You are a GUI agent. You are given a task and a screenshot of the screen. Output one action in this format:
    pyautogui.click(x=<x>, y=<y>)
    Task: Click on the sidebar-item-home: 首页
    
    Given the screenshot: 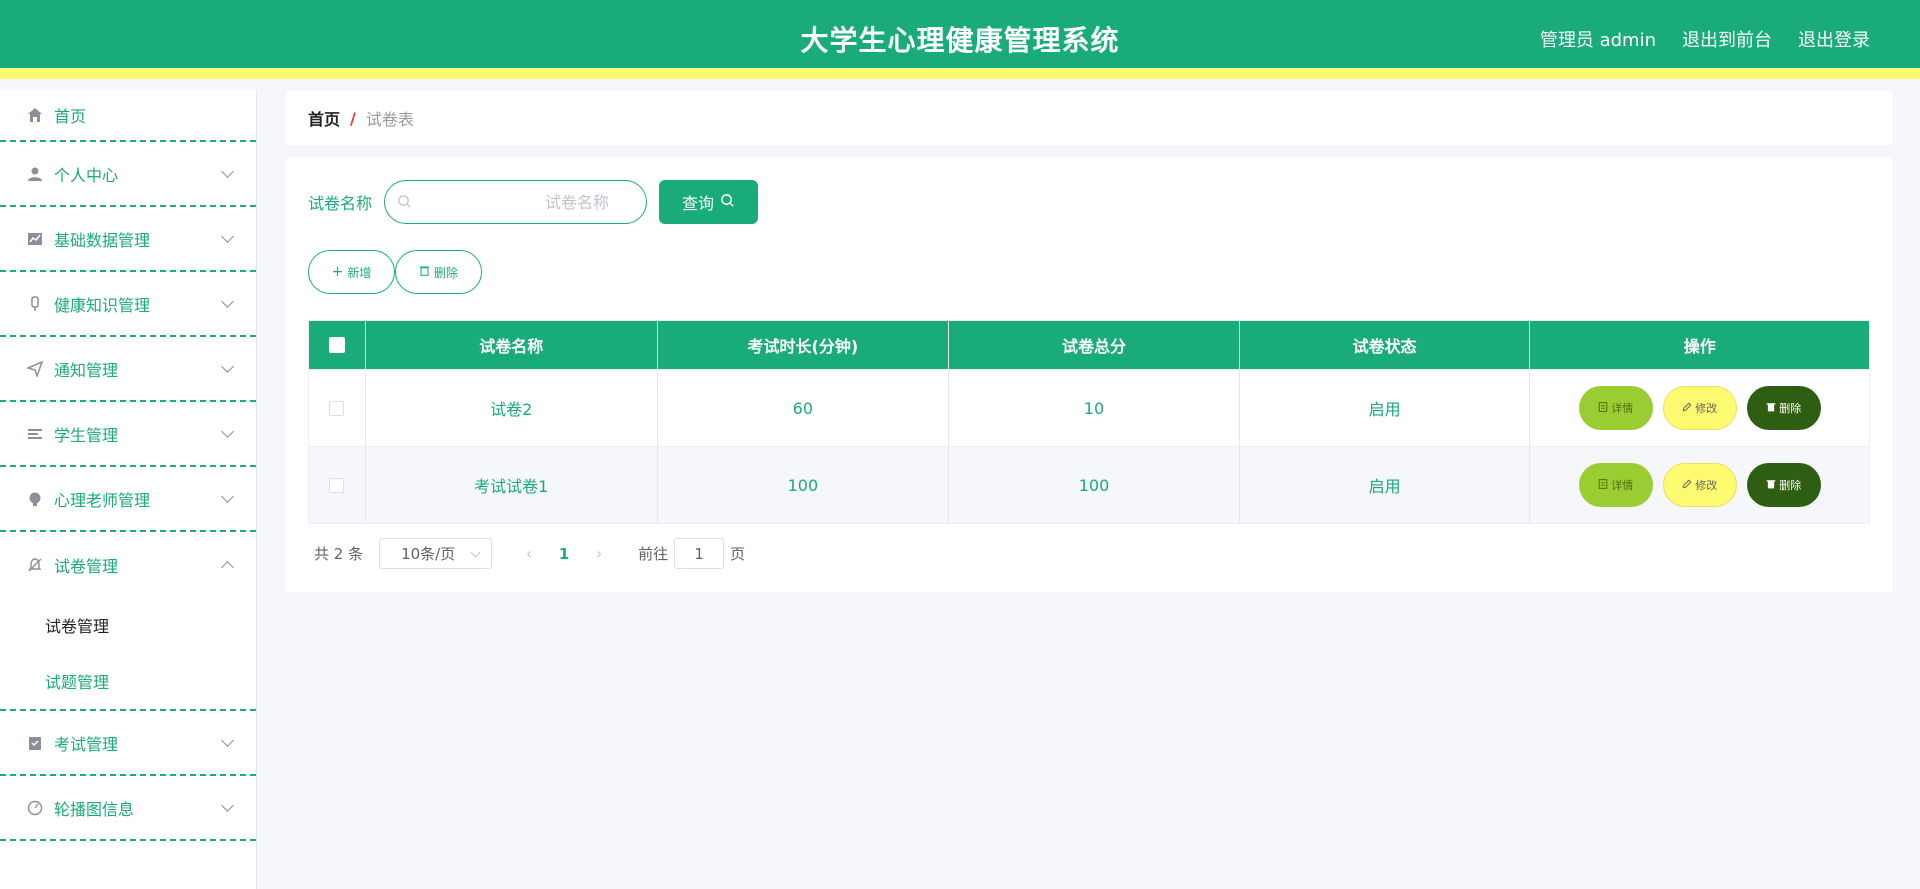 What is the action you would take?
    pyautogui.click(x=128, y=116)
    